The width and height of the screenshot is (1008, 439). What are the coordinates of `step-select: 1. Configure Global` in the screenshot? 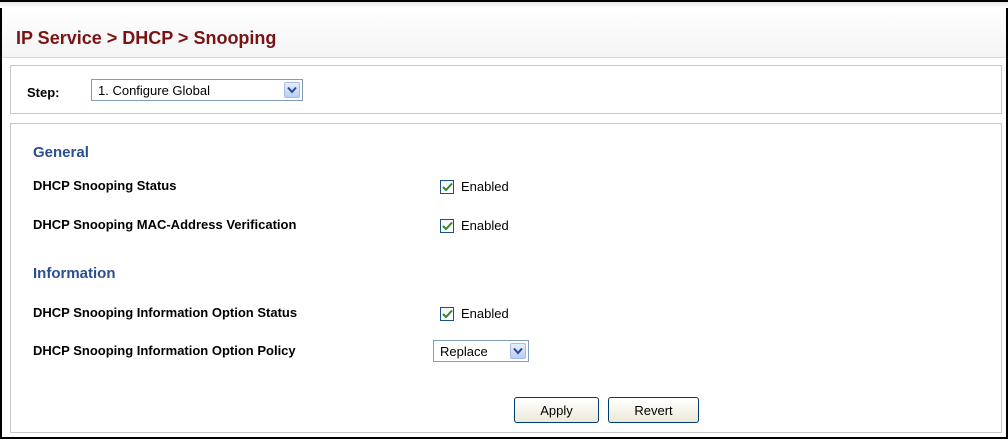 It's located at (197, 90).